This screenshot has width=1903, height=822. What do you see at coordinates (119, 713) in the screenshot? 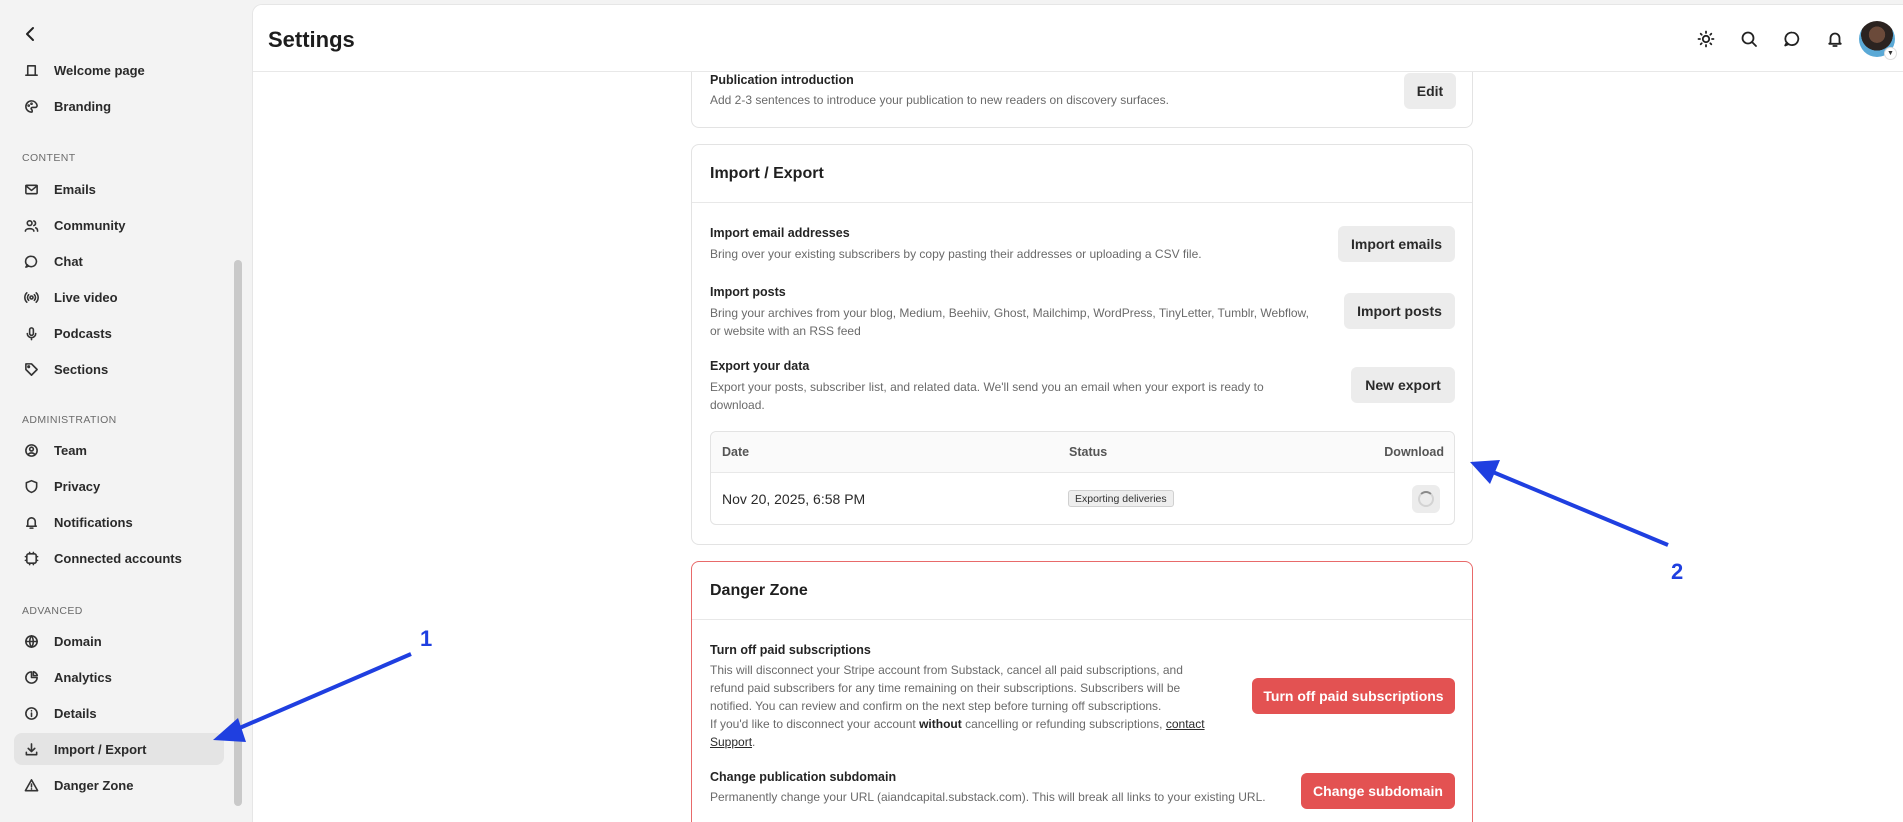
I see `sidebar-item-details: Details` at bounding box center [119, 713].